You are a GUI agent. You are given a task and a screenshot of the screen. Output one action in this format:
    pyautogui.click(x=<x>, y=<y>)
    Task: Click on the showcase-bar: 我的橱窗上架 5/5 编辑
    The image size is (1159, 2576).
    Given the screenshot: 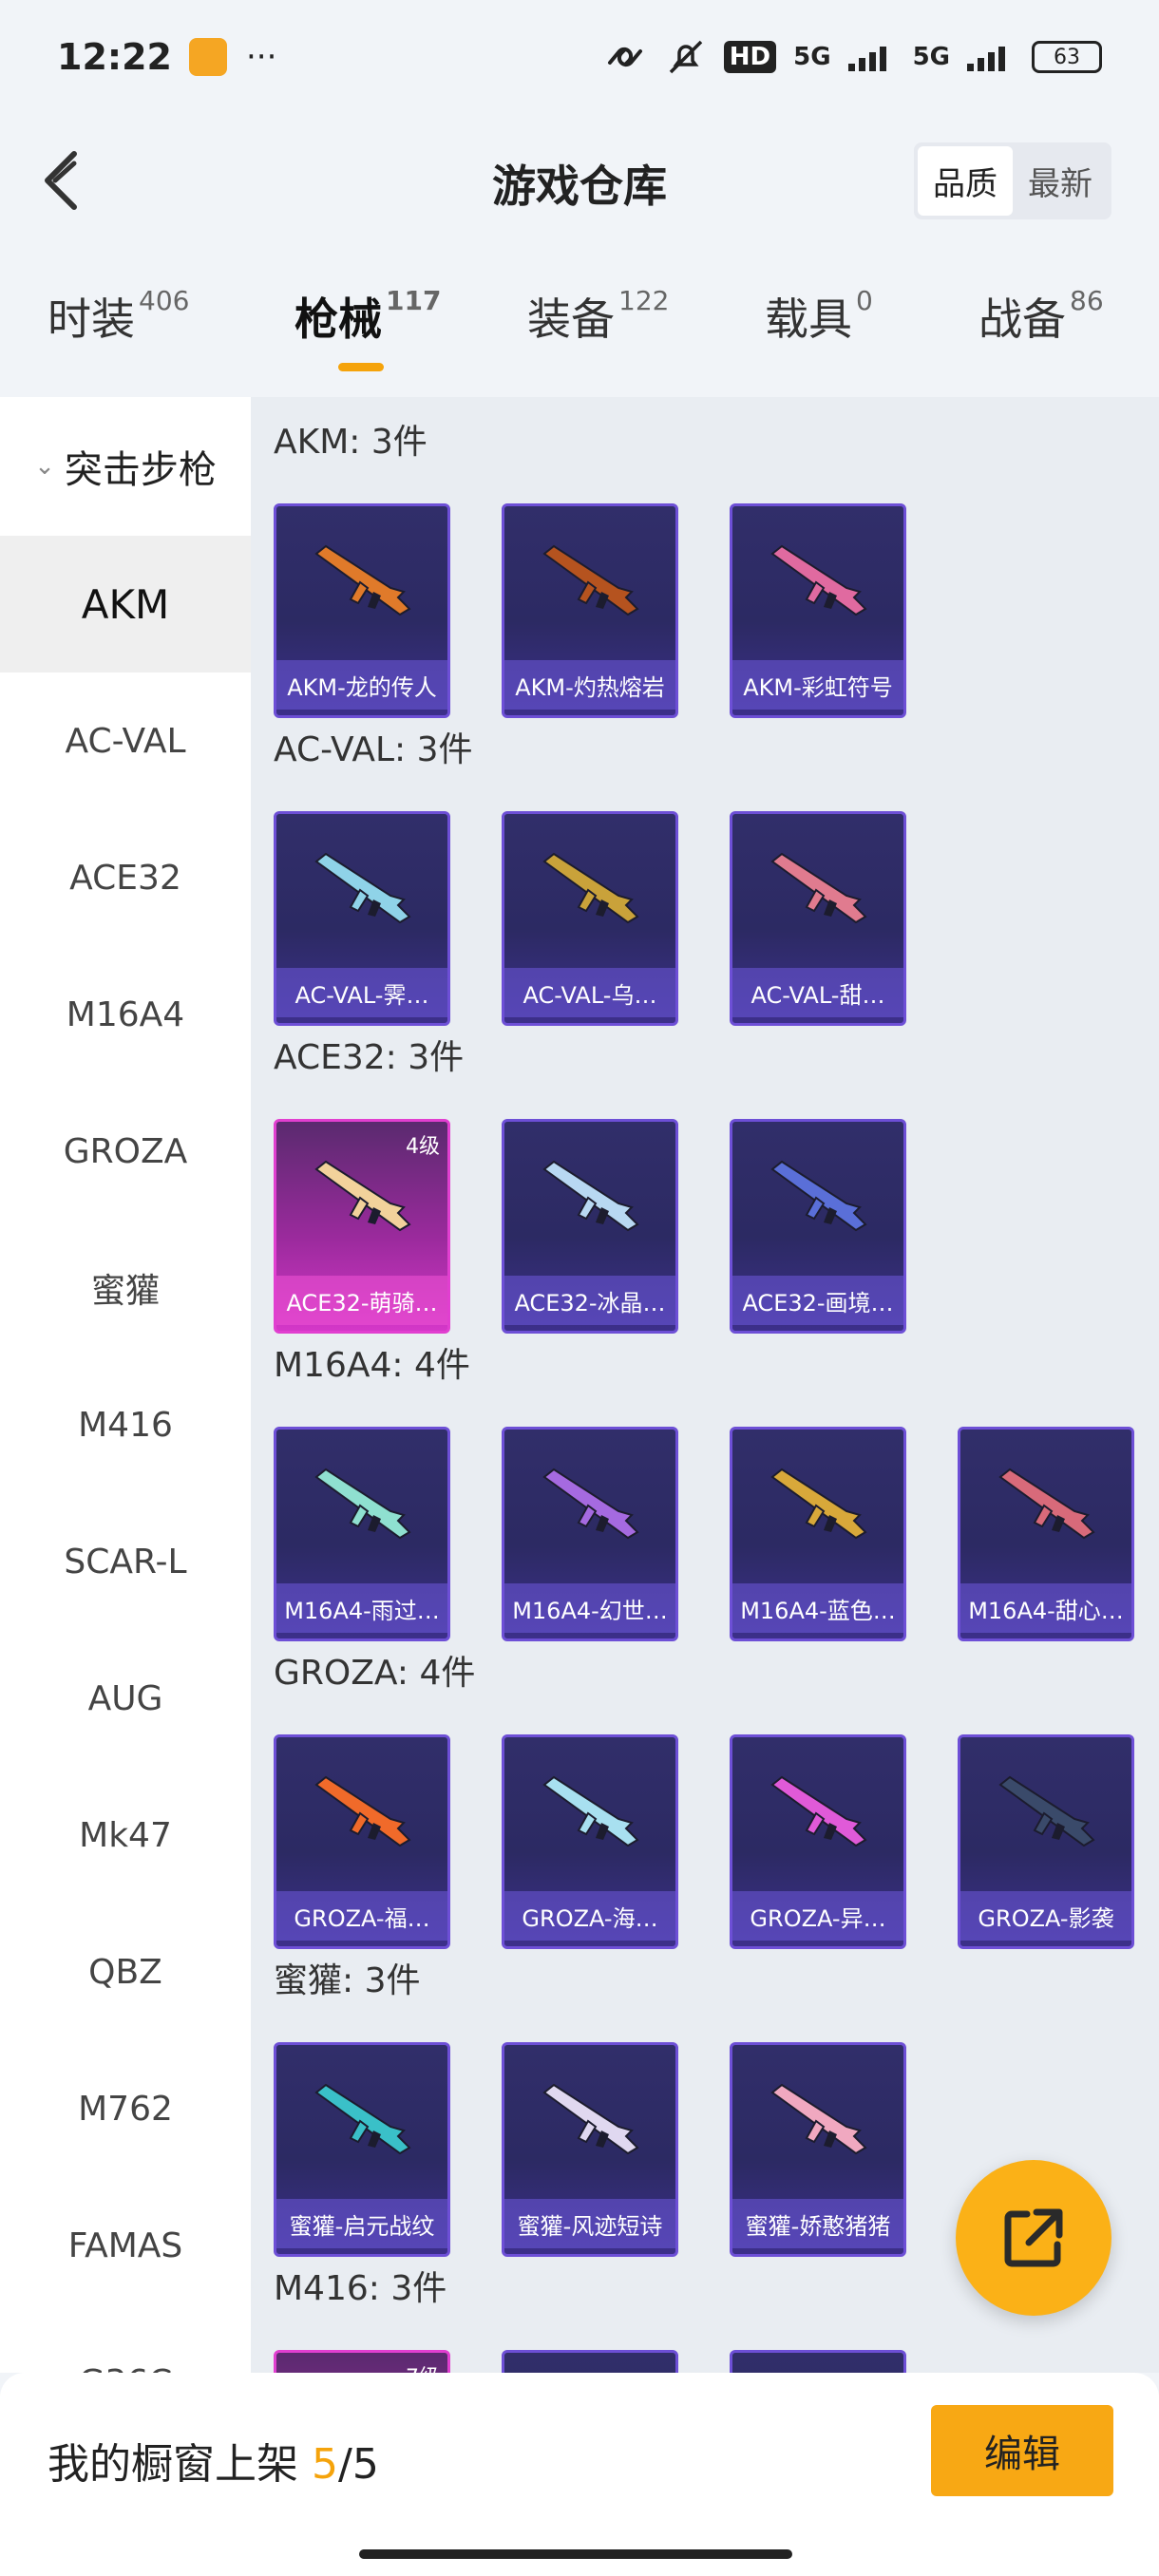 What is the action you would take?
    pyautogui.click(x=579, y=2474)
    